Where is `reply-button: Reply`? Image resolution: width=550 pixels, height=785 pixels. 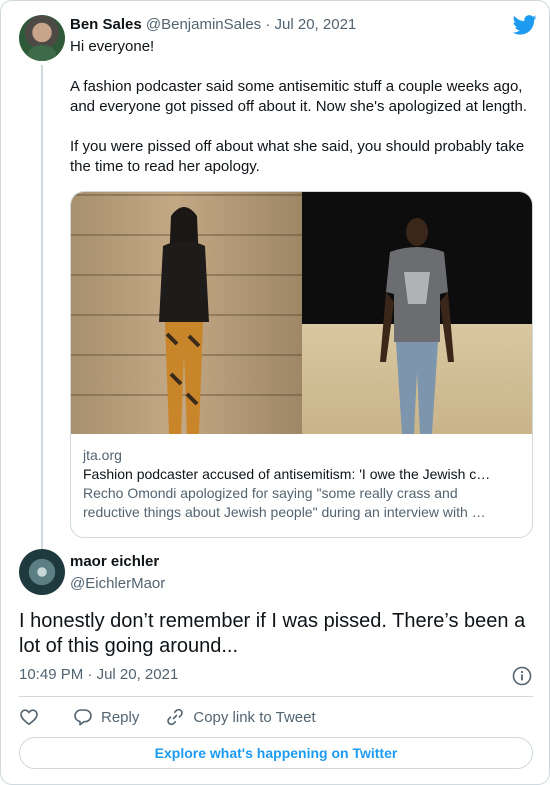 reply-button: Reply is located at coordinates (106, 717).